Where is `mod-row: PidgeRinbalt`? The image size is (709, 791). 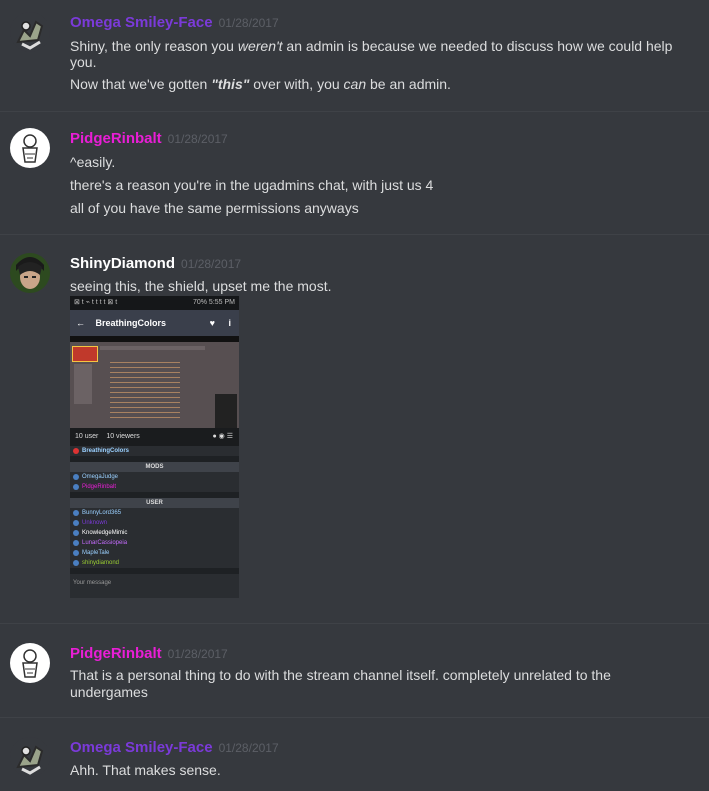 mod-row: PidgeRinbalt is located at coordinates (154, 487).